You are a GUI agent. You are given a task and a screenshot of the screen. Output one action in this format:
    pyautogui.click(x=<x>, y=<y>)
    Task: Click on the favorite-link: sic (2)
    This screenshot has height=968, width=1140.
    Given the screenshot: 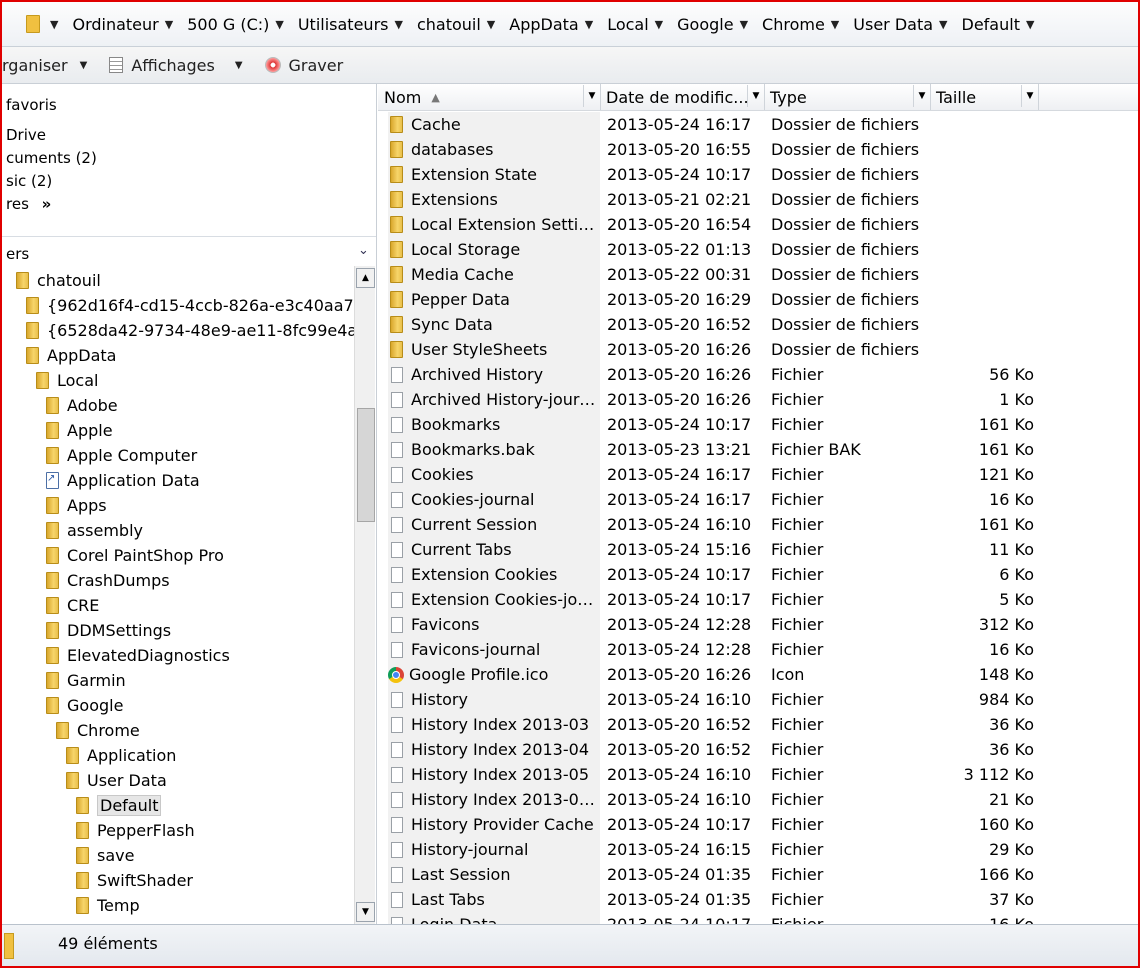 What is the action you would take?
    pyautogui.click(x=29, y=181)
    